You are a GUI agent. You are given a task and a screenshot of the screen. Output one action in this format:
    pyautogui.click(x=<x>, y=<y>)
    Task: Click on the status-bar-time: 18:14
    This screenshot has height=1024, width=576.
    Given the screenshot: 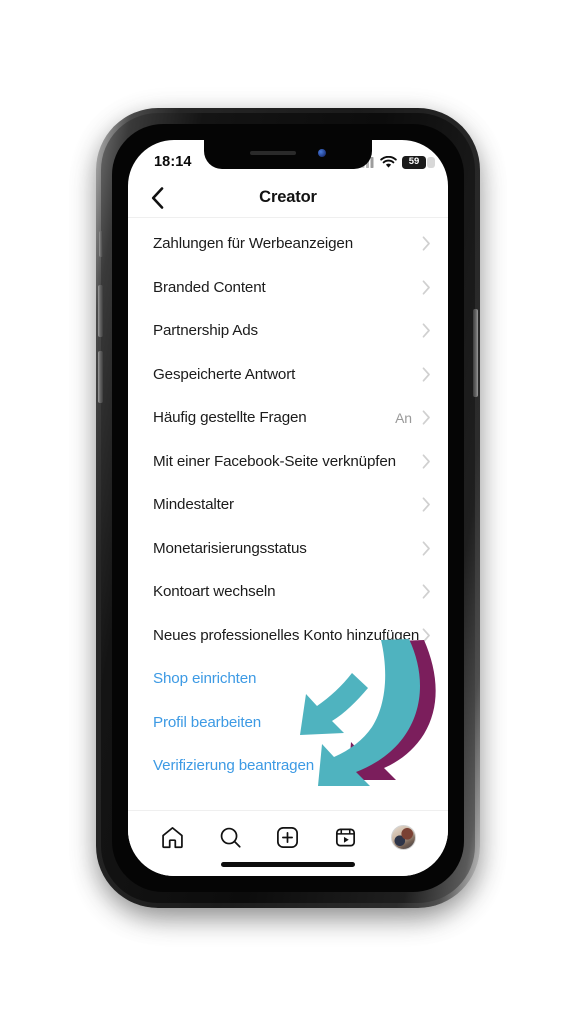 What is the action you would take?
    pyautogui.click(x=173, y=162)
    